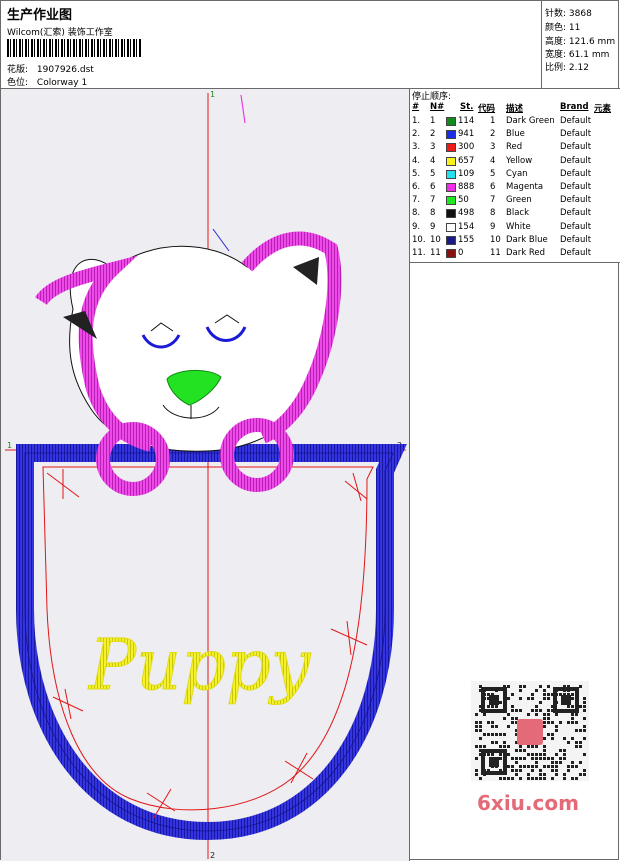 This screenshot has width=620, height=861. Describe the element at coordinates (515, 254) in the screenshot. I see `table-row: 11. 11 0 11 Dark Red Default` at that location.